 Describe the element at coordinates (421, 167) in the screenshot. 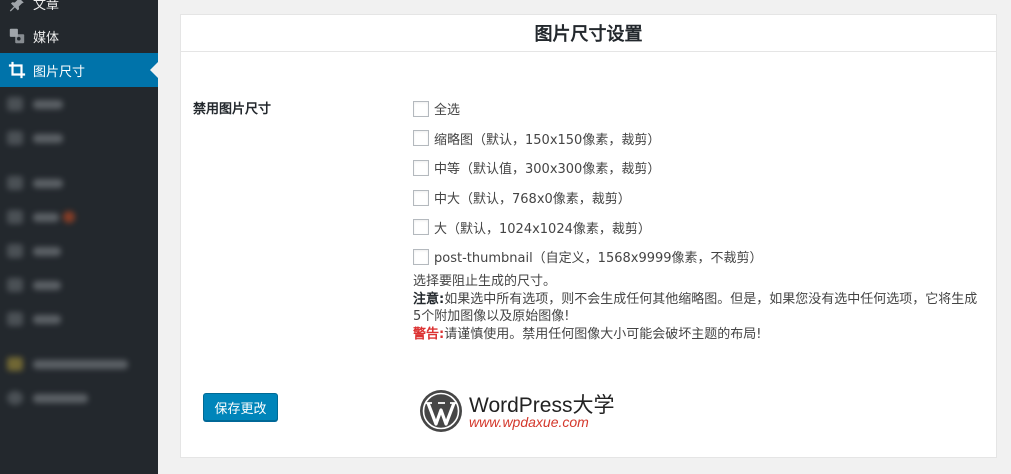

I see `medium-checkbox` at that location.